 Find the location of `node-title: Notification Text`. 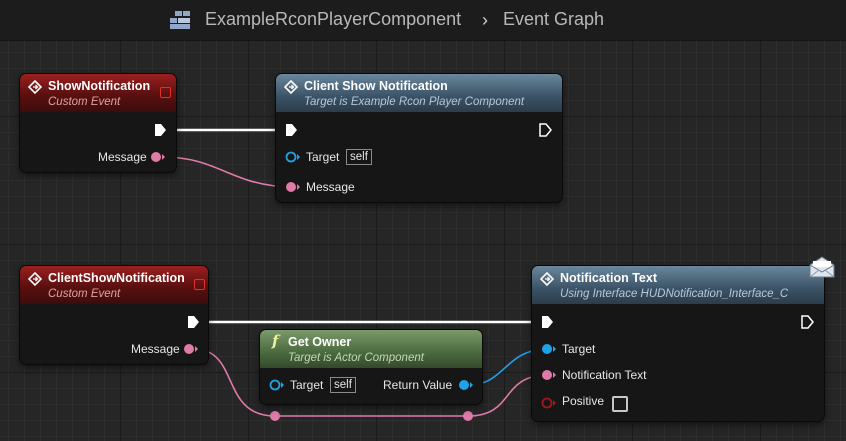

node-title: Notification Text is located at coordinates (608, 278).